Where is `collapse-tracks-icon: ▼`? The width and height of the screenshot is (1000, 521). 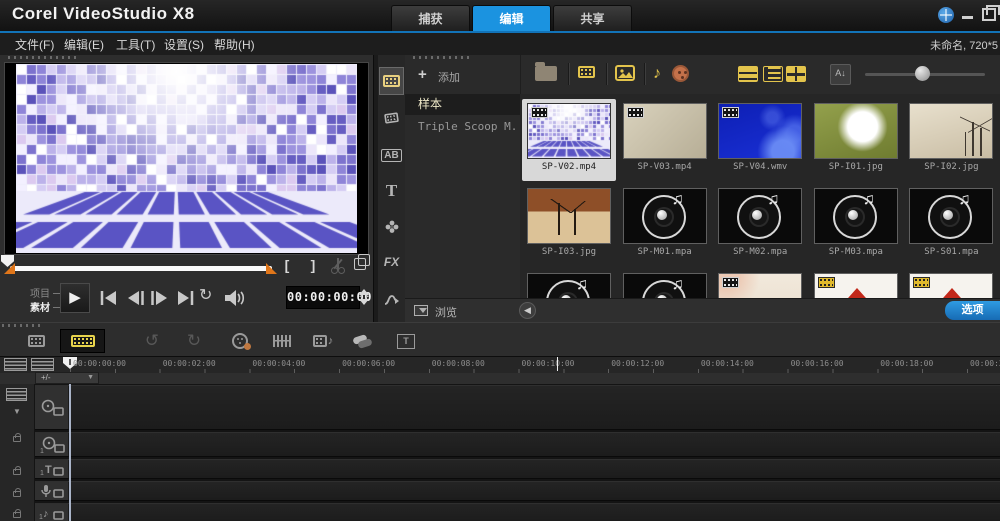
collapse-tracks-icon: ▼ is located at coordinates (17, 411).